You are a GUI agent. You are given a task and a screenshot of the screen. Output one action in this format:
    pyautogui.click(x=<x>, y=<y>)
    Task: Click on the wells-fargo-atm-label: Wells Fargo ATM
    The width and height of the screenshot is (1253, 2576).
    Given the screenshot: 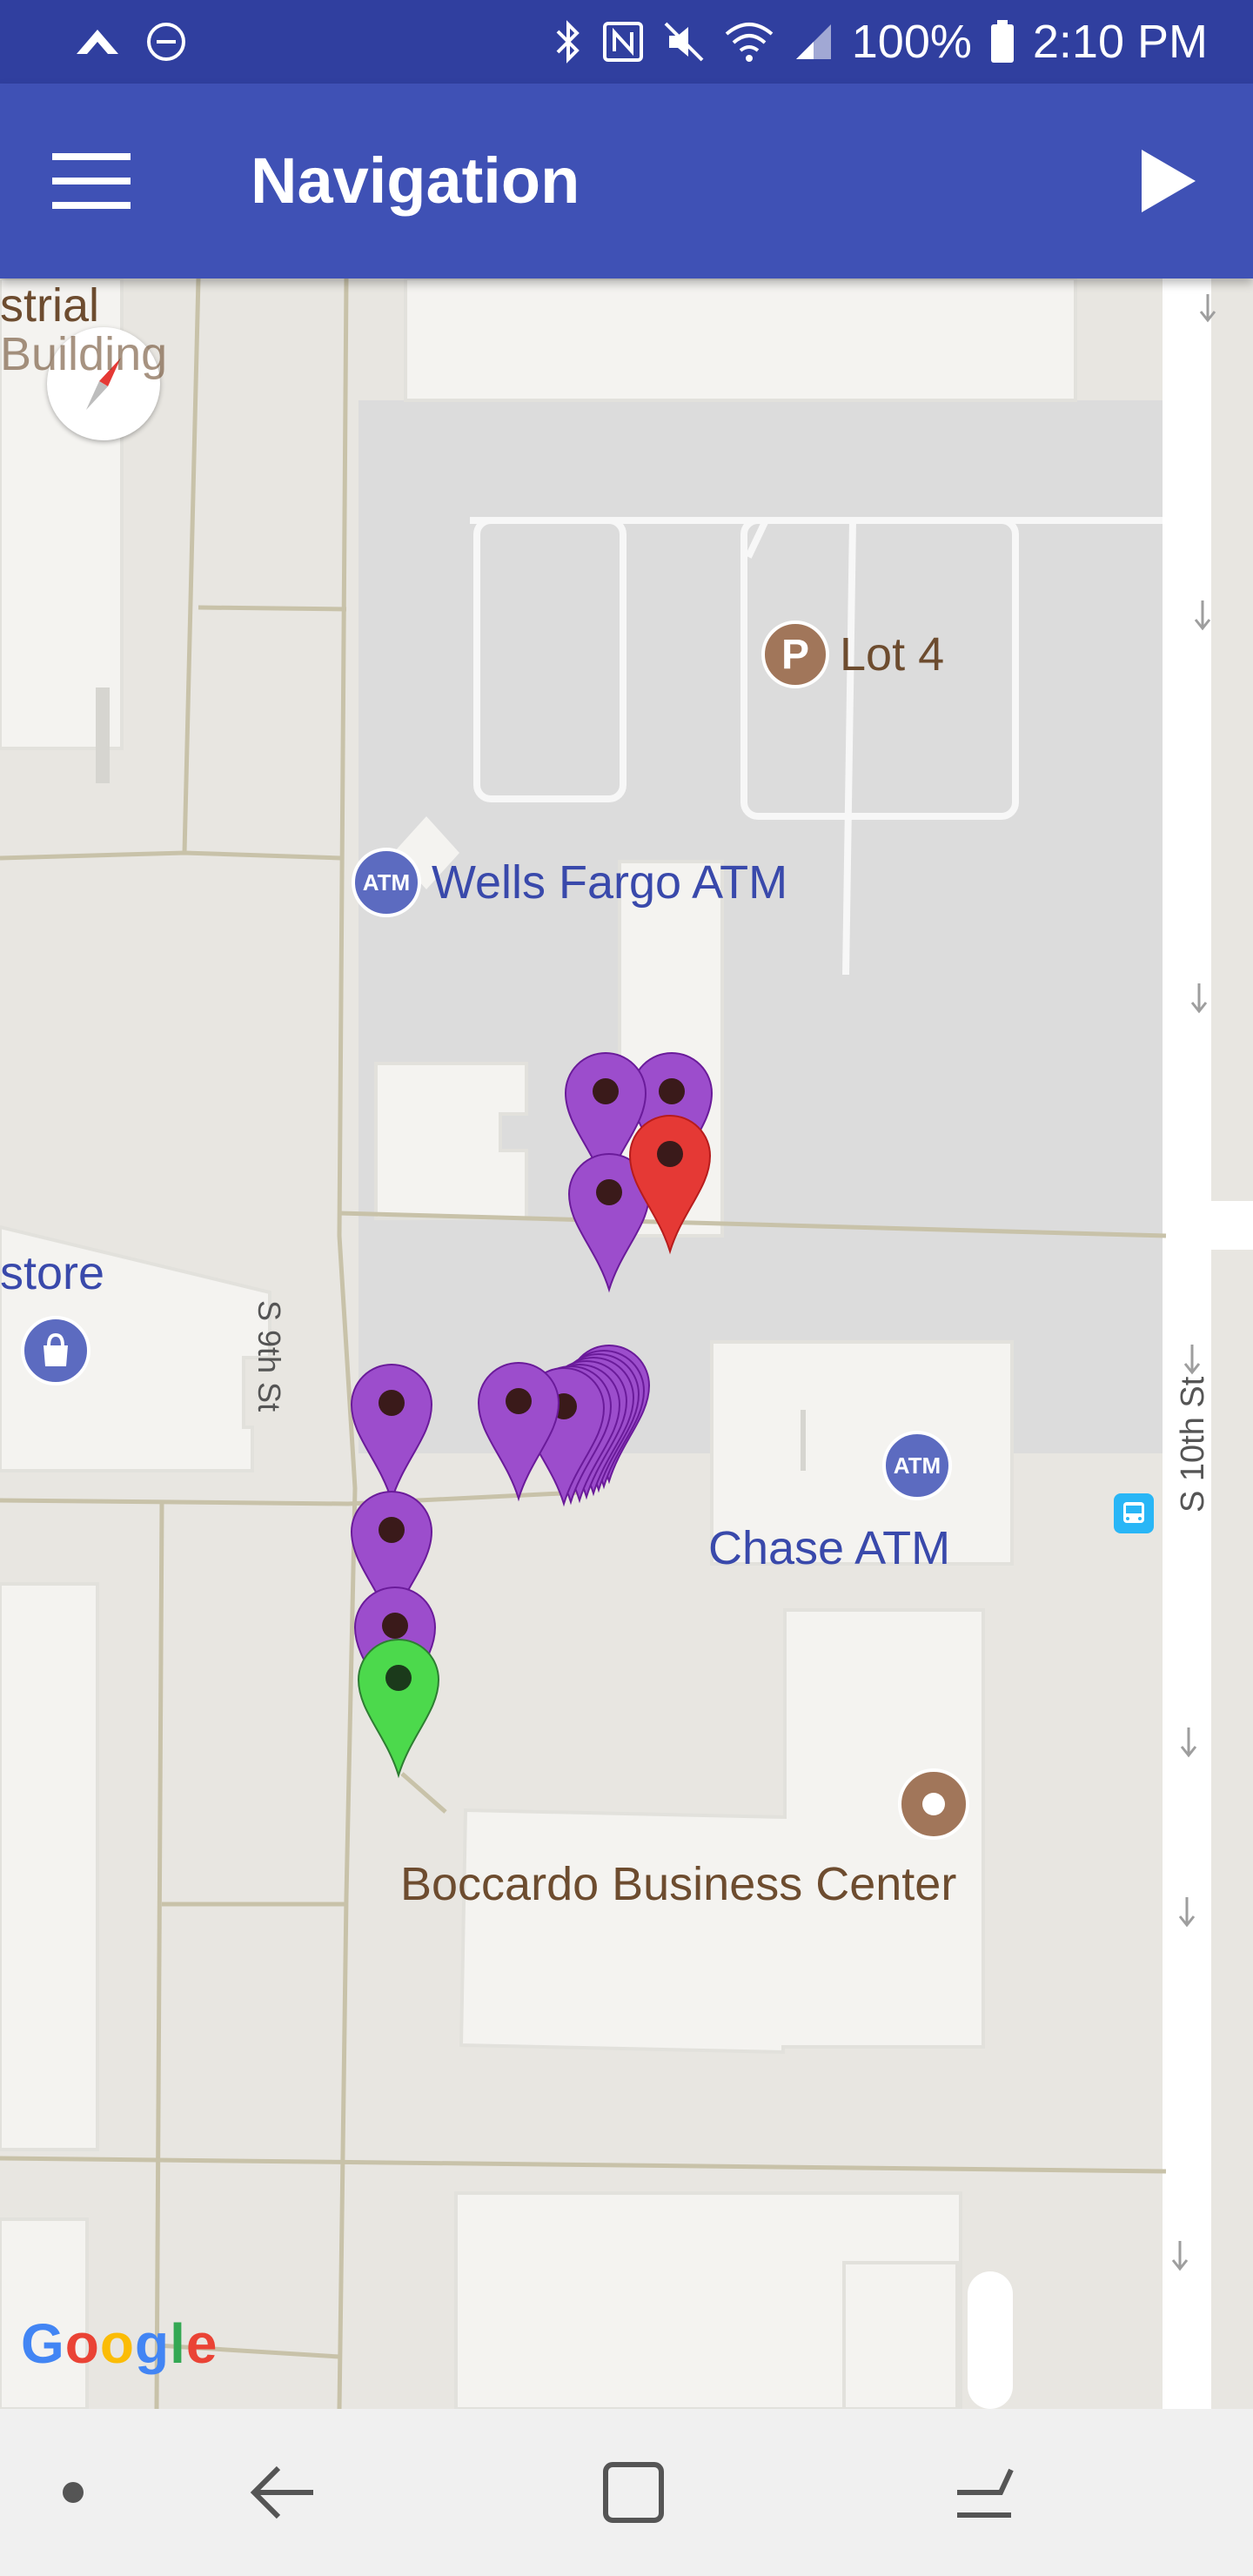 What is the action you would take?
    pyautogui.click(x=610, y=883)
    